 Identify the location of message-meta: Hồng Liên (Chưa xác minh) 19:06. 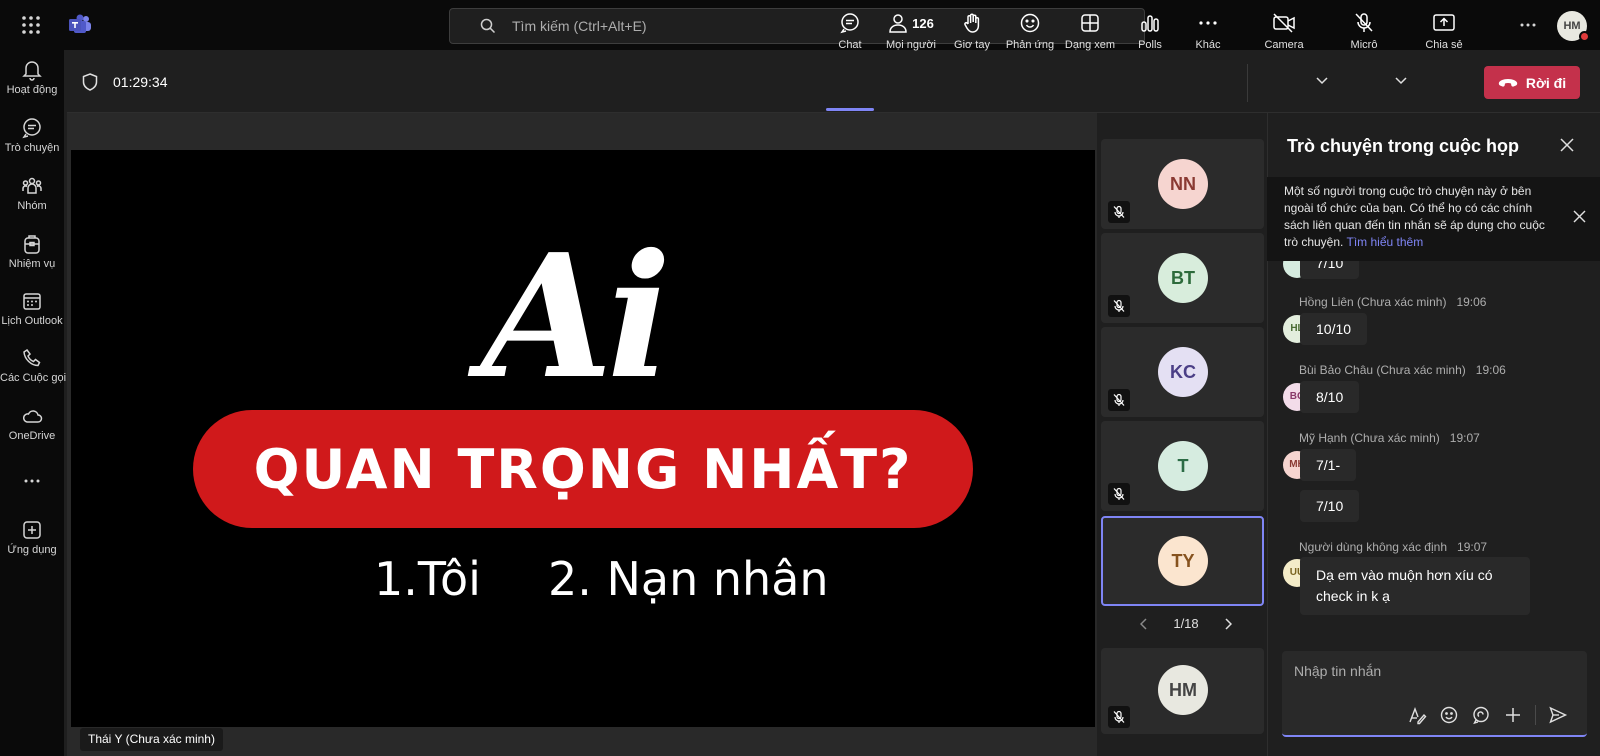
(1392, 302).